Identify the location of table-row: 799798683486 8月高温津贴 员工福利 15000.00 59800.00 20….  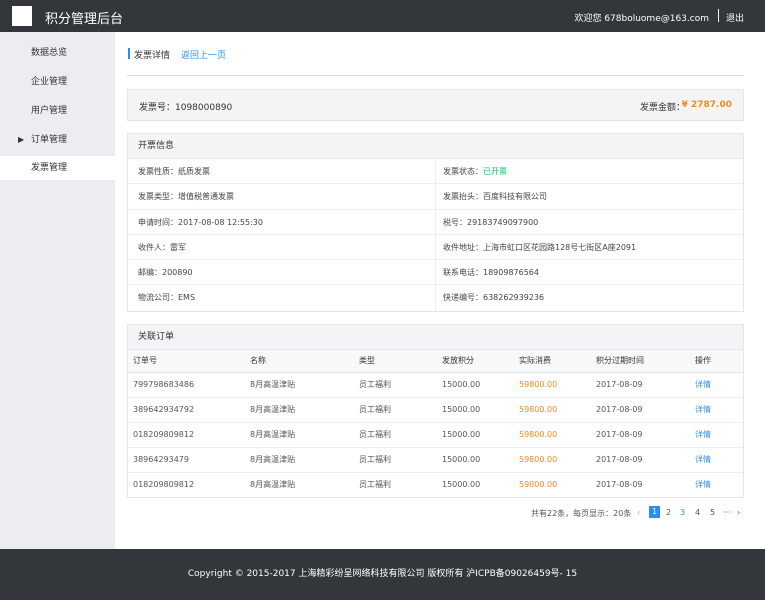
(435, 385).